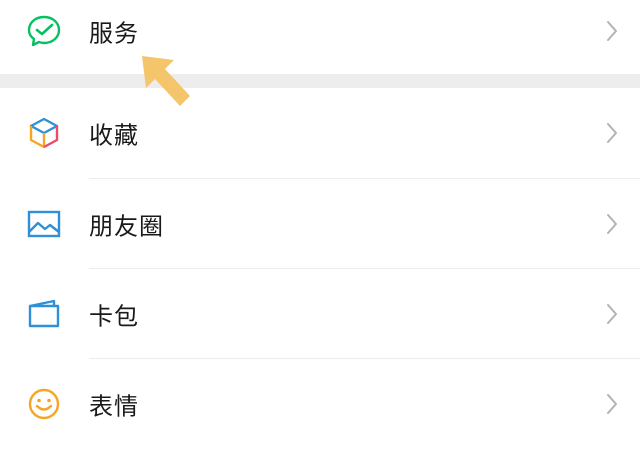 The width and height of the screenshot is (640, 449). What do you see at coordinates (114, 406) in the screenshot?
I see `menu-item-label: 表情` at bounding box center [114, 406].